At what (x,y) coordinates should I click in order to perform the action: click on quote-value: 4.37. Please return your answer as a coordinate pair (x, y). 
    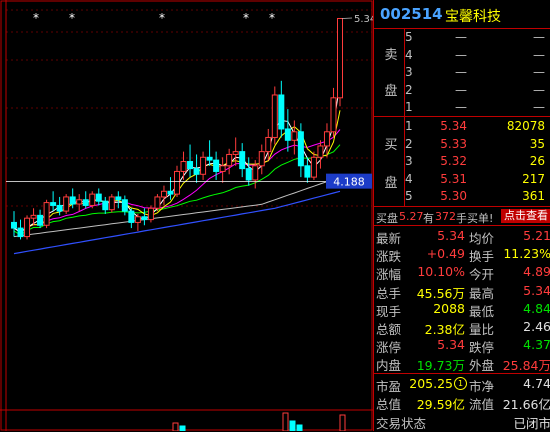
    Looking at the image, I should click on (536, 344).